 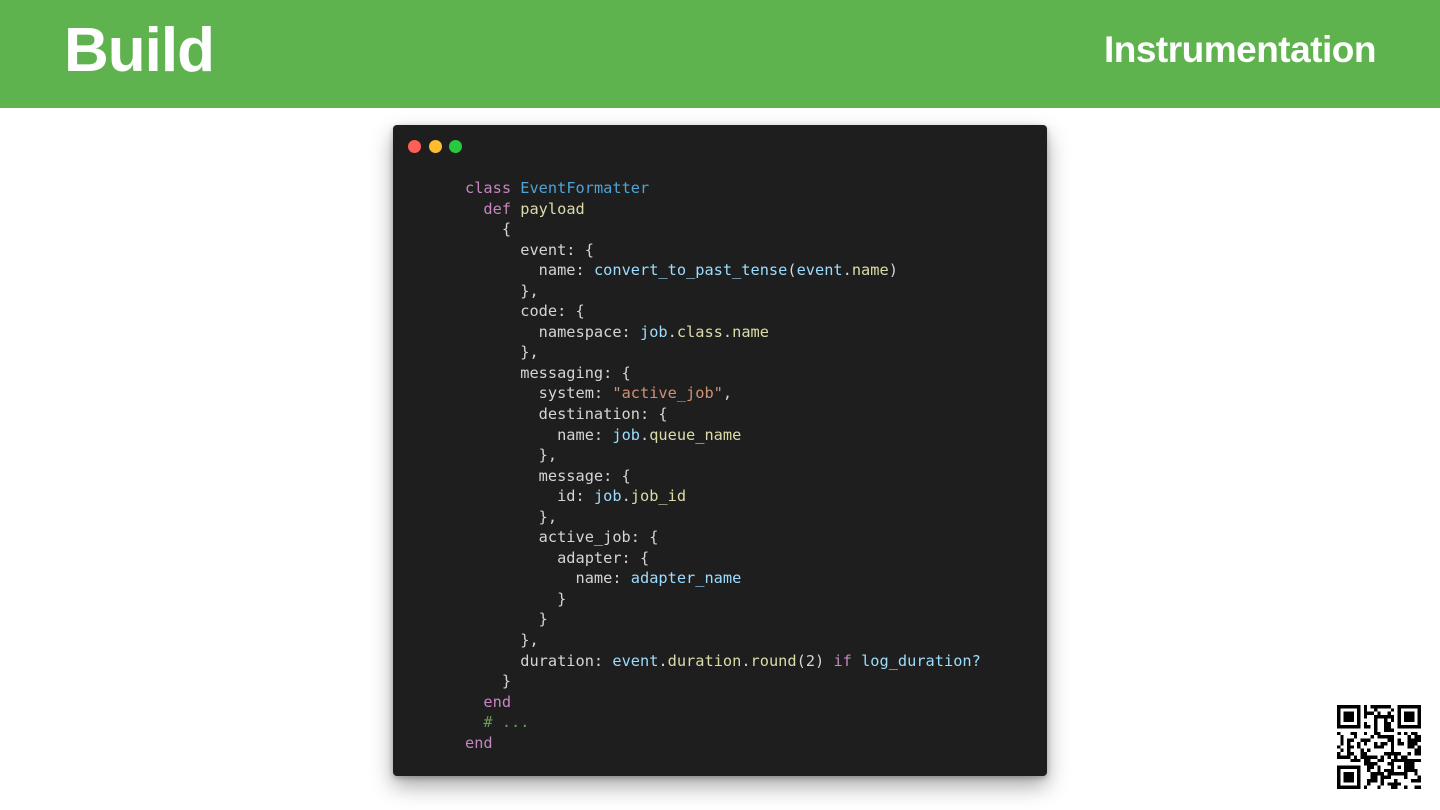 What do you see at coordinates (414, 146) in the screenshot?
I see `close-dot-icon` at bounding box center [414, 146].